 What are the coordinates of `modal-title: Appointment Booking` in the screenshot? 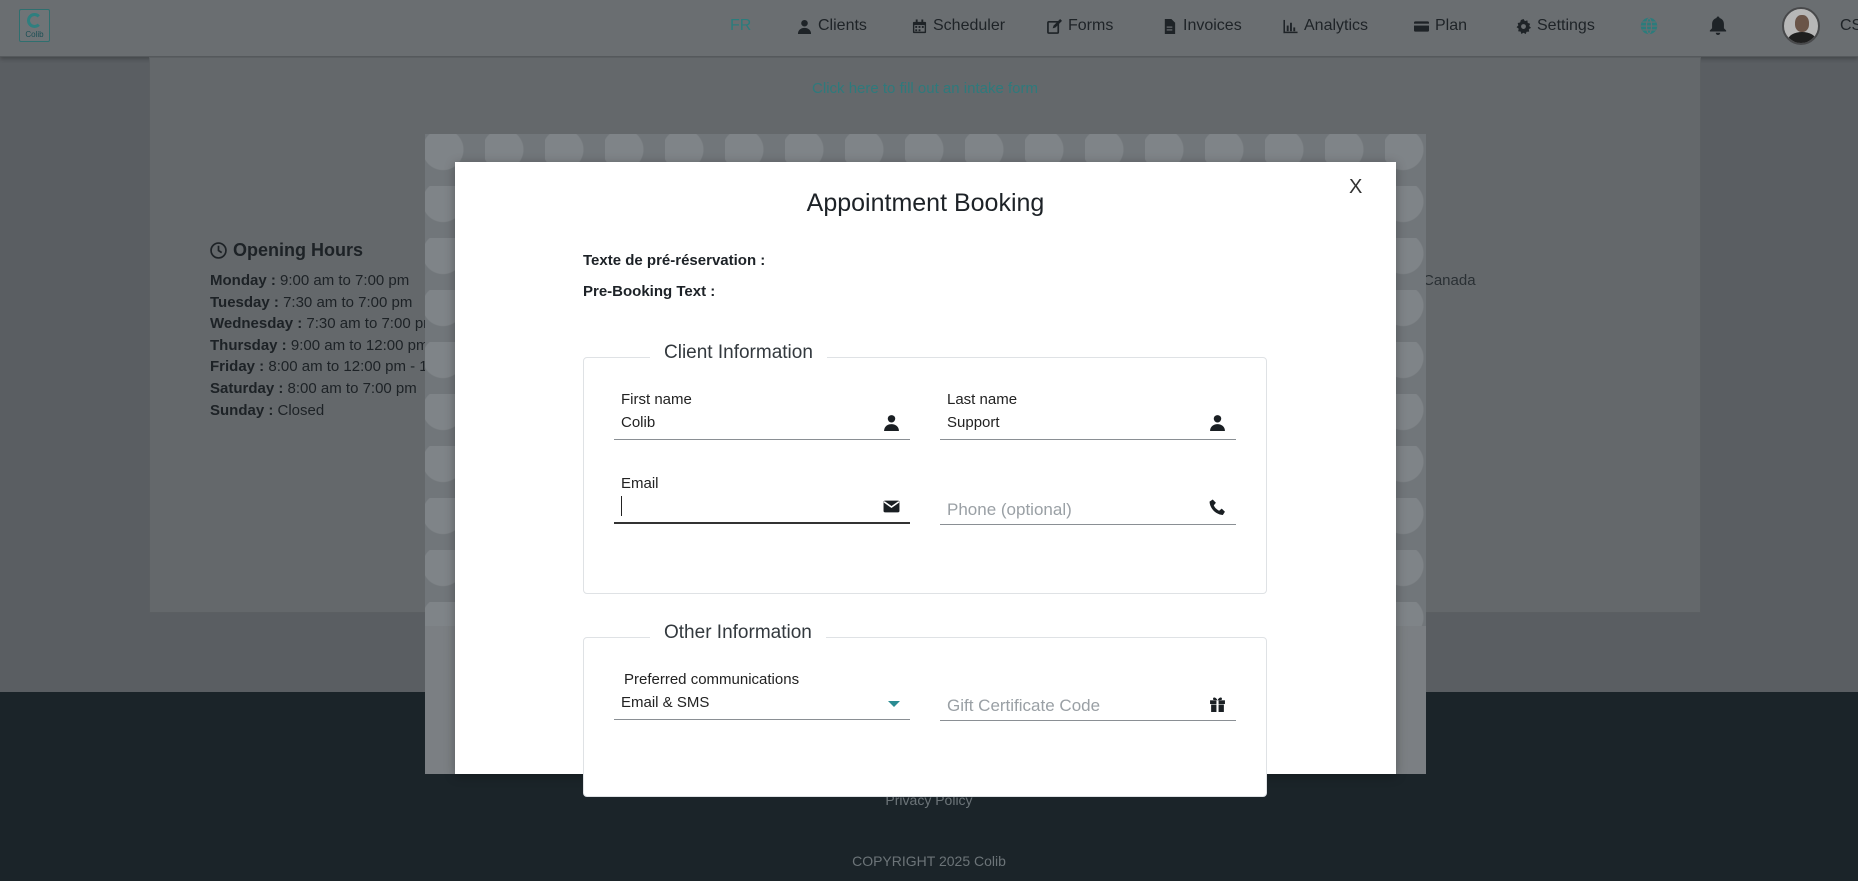 It's located at (925, 203).